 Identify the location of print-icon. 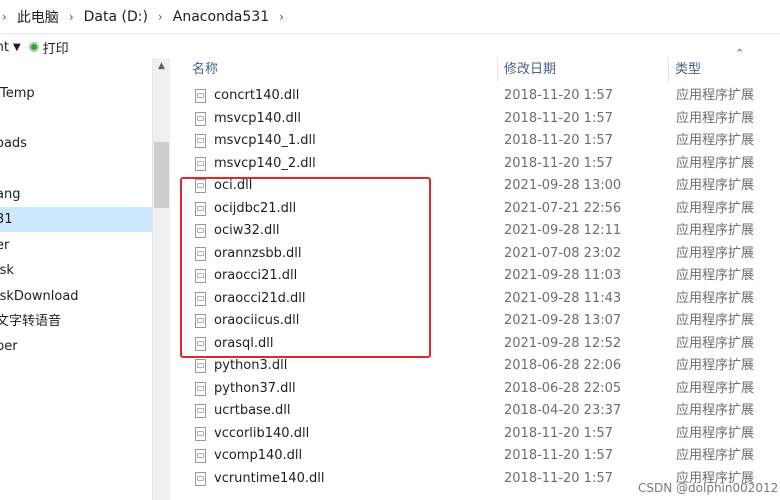
(33, 47).